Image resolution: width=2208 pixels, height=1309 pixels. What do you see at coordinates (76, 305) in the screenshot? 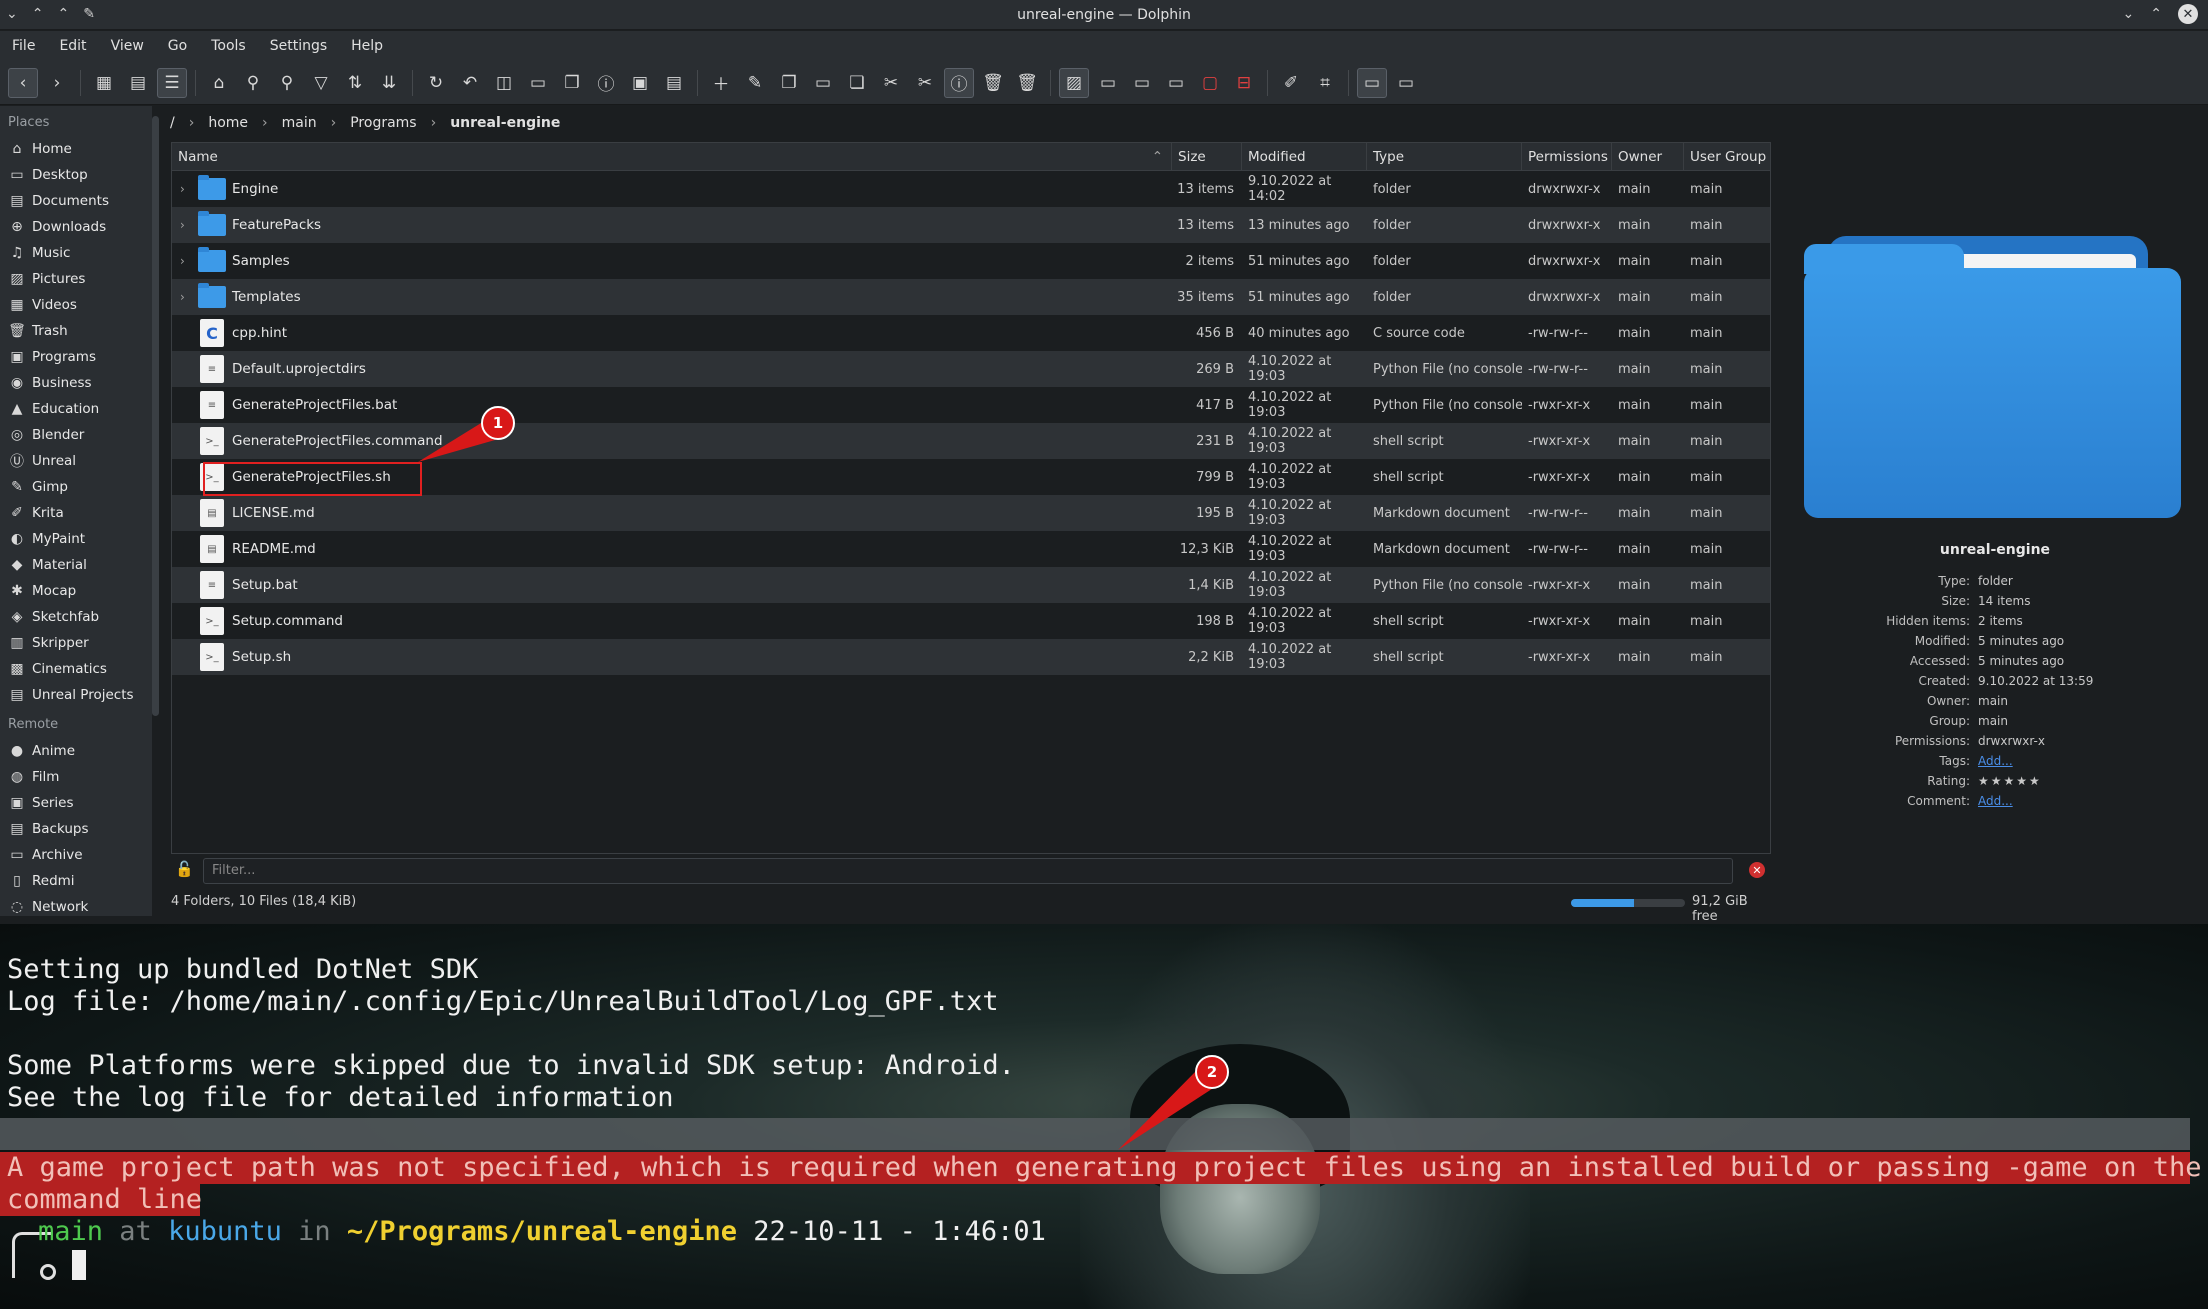
I see `sidebar-item-videos: ▦ Videos` at bounding box center [76, 305].